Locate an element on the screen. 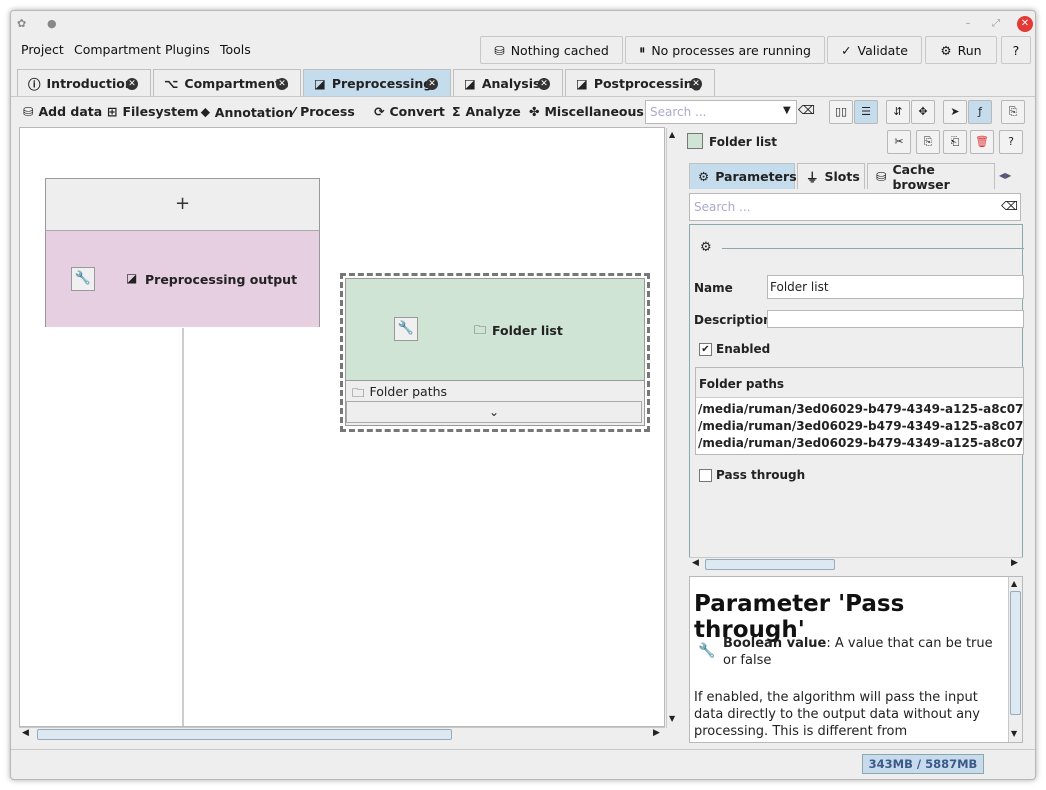  tab-analysis: ◪ Analysis ✕ is located at coordinates (508, 83).